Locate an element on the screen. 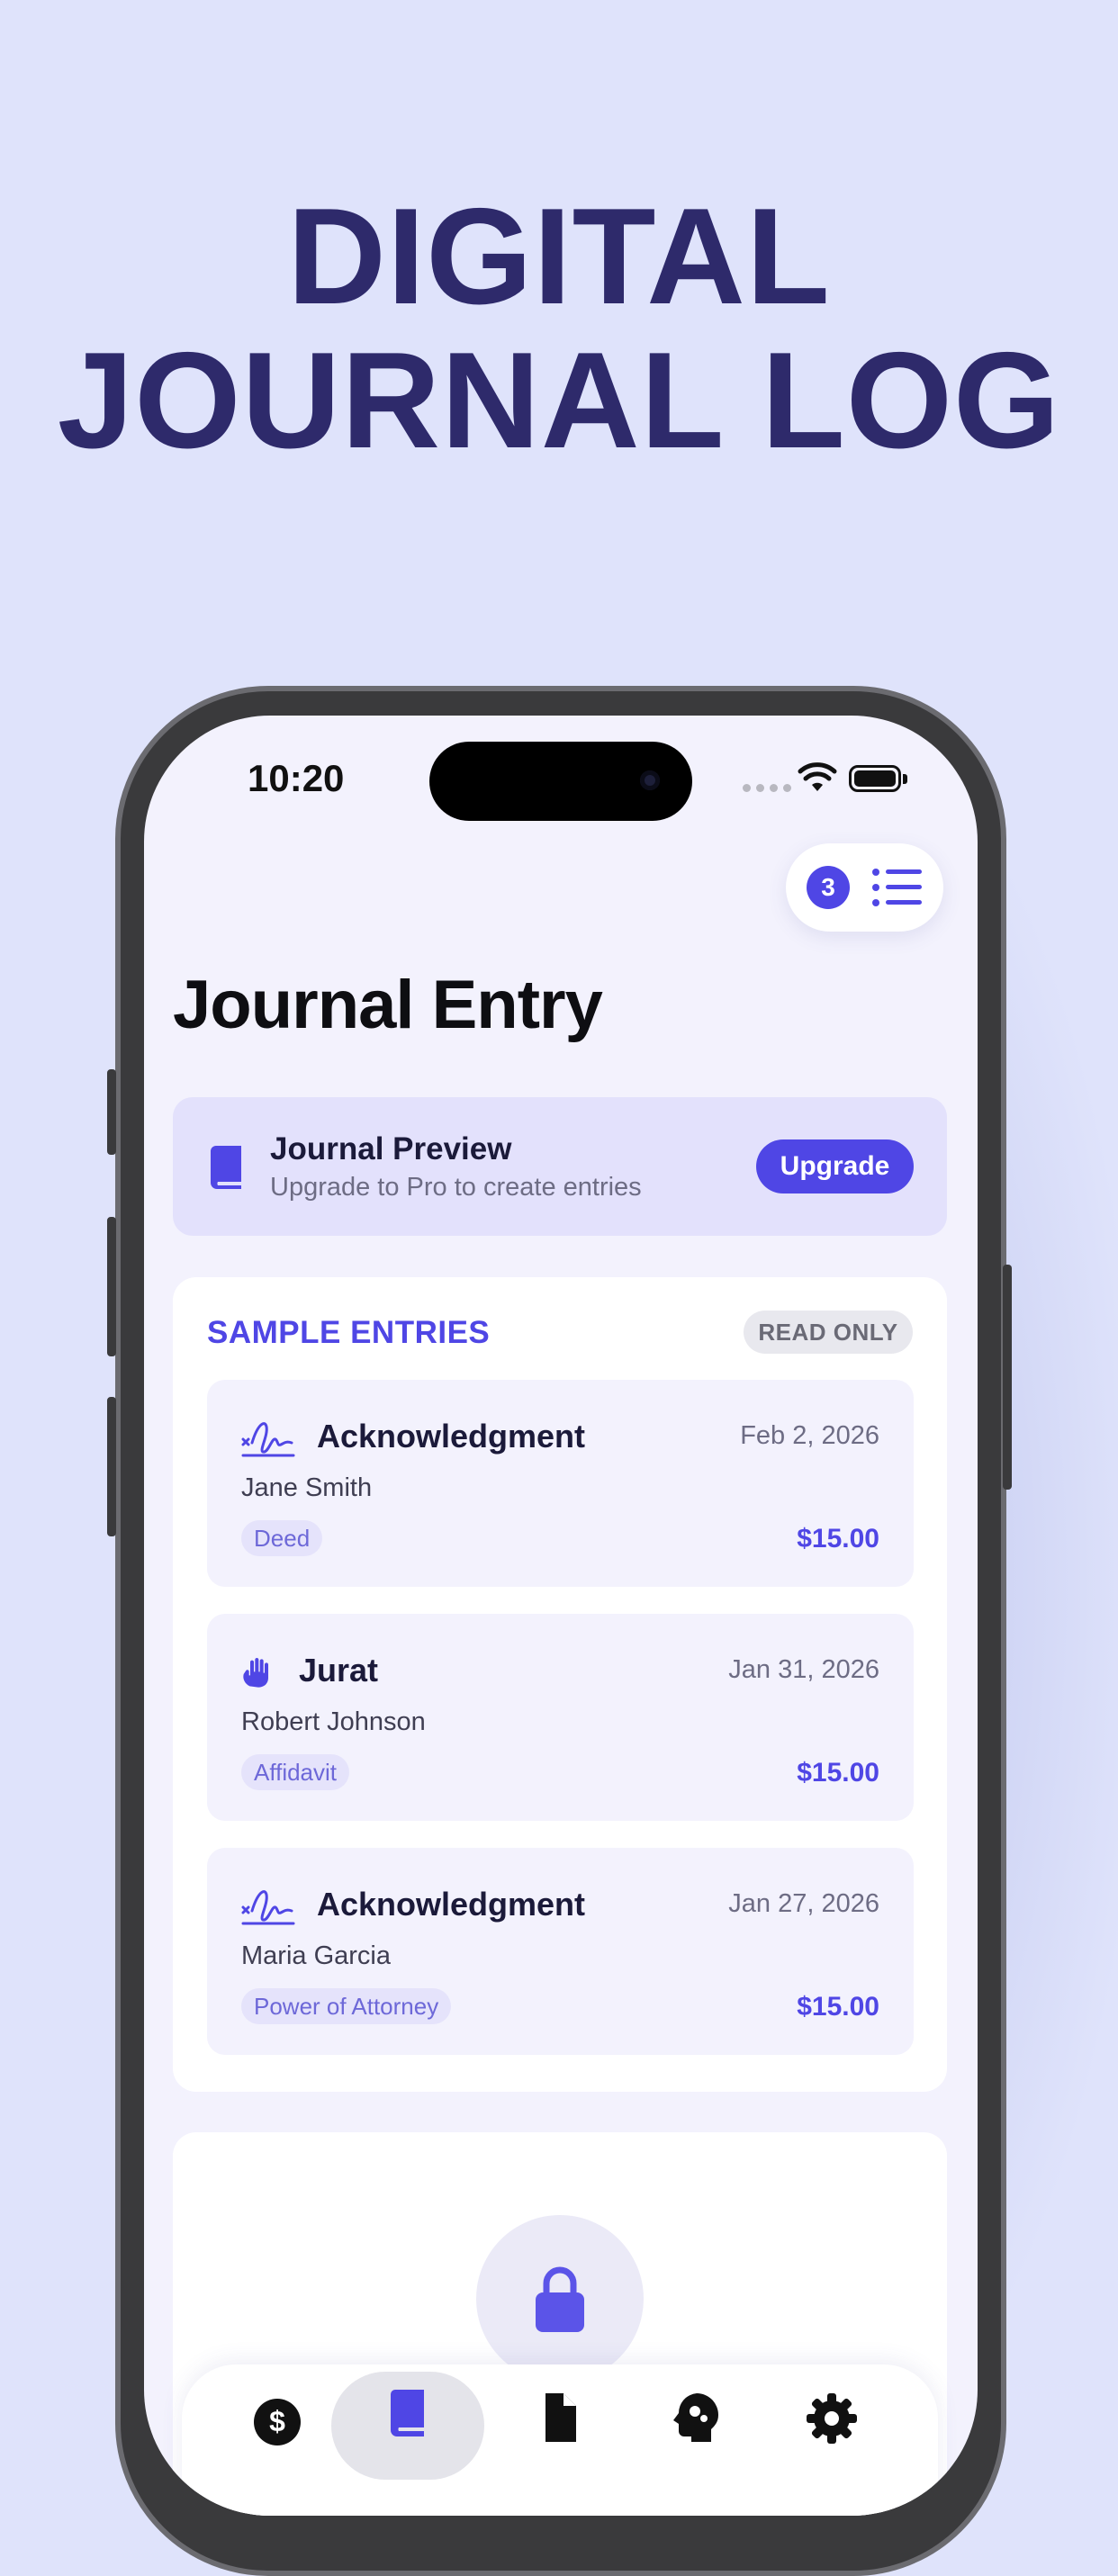 This screenshot has width=1118, height=2576. list-icon is located at coordinates (897, 887).